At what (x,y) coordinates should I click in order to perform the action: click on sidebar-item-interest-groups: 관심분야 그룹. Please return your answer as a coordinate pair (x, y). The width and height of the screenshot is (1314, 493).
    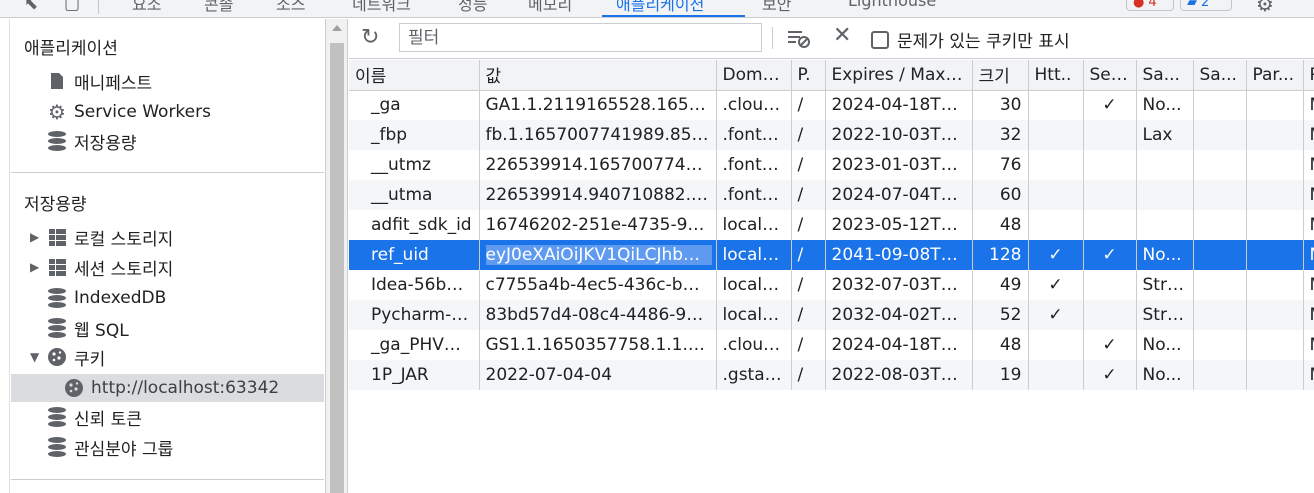
    Looking at the image, I should click on (109, 447).